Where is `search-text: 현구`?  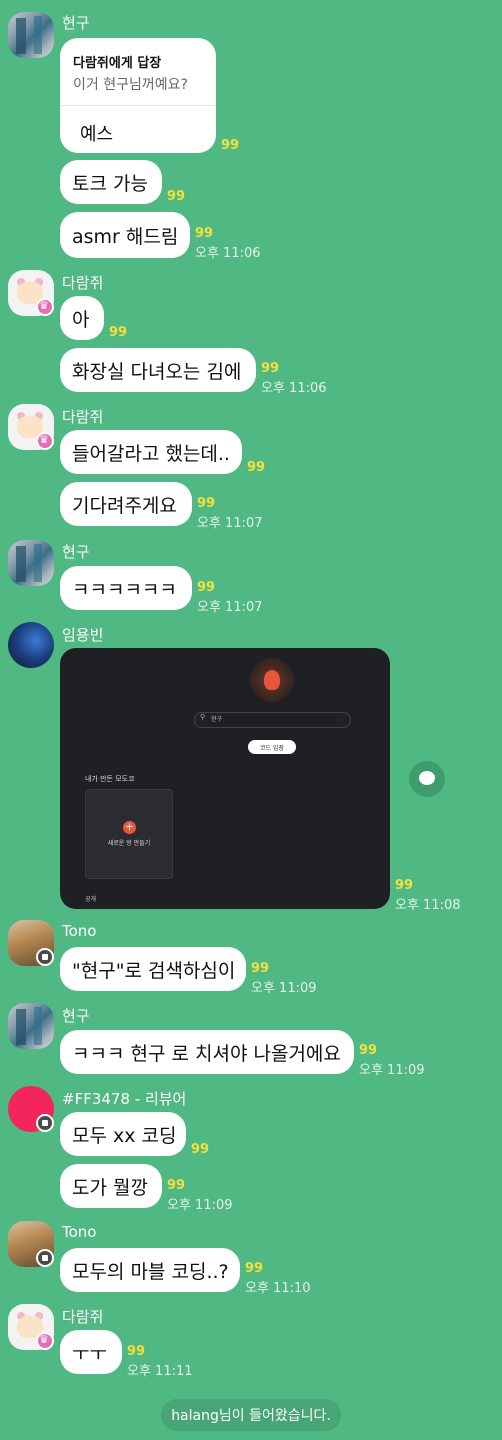 search-text: 현구 is located at coordinates (217, 719).